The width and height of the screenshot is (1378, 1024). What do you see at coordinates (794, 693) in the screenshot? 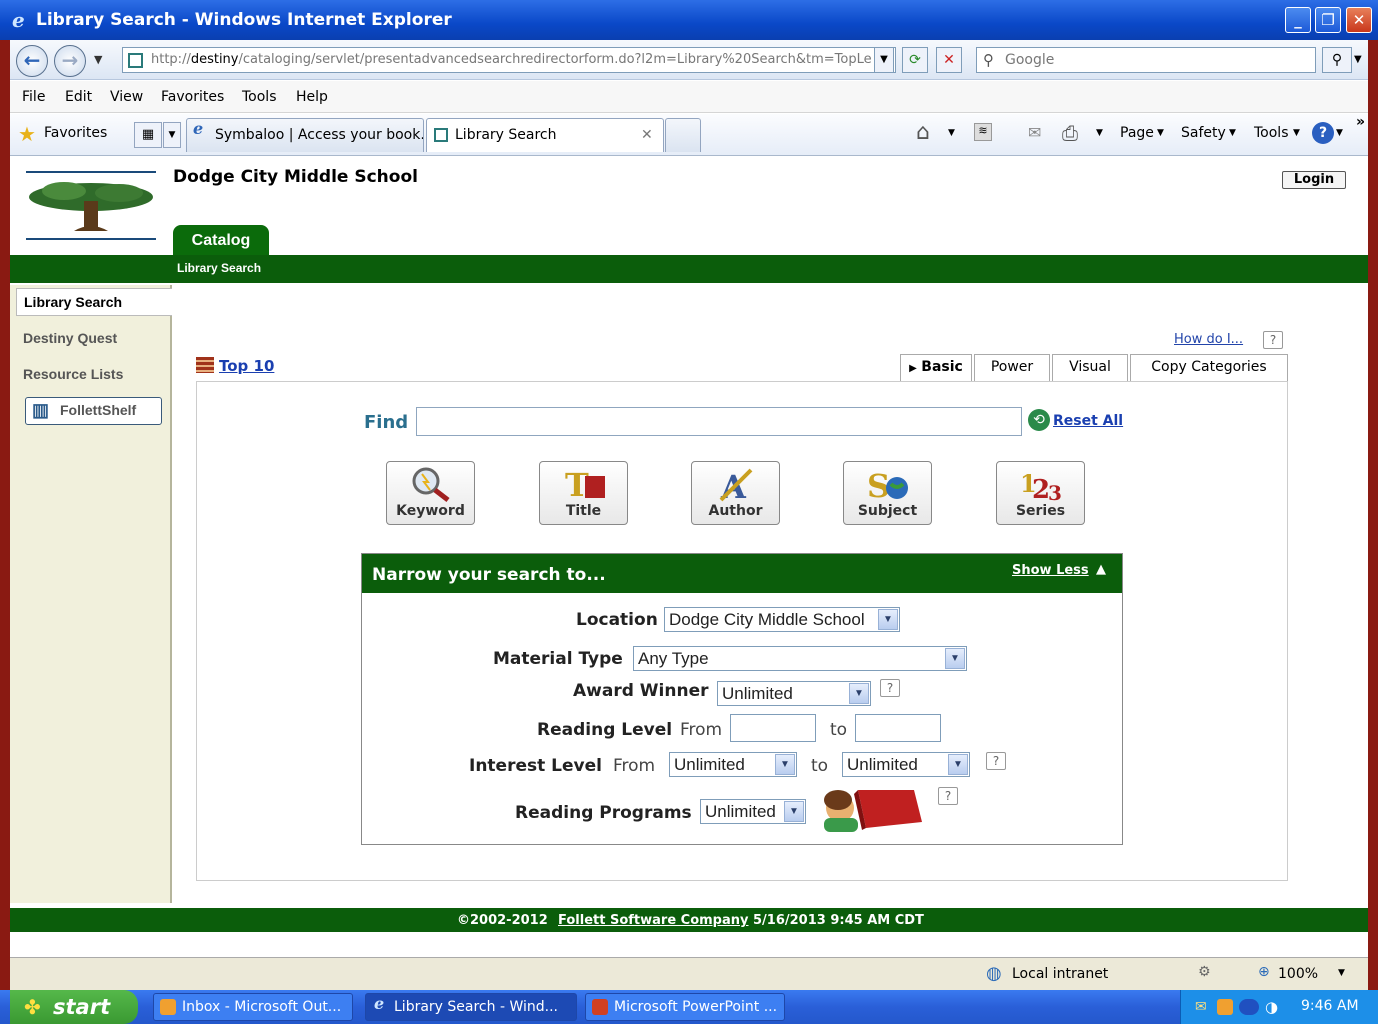
I see `award-winner-select: Unlimited ▼` at bounding box center [794, 693].